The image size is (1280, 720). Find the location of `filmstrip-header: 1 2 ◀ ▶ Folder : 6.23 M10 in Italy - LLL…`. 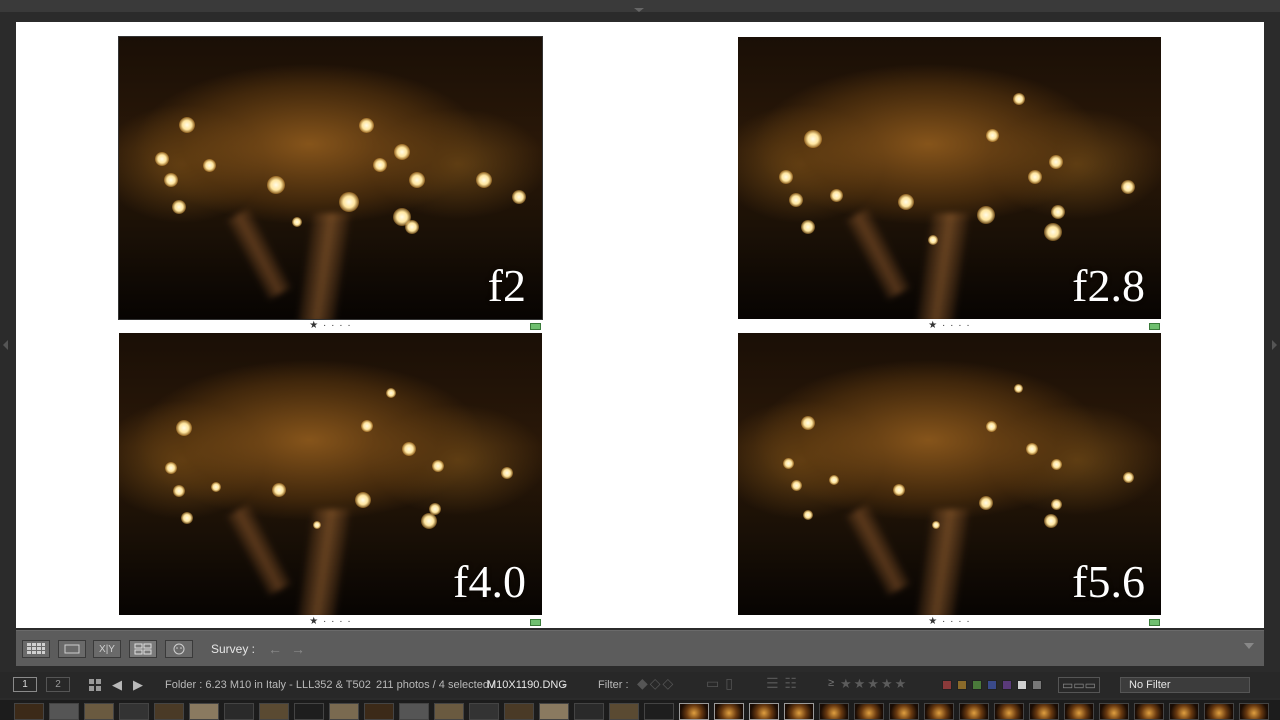

filmstrip-header: 1 2 ◀ ▶ Folder : 6.23 M10 in Italy - LLL… is located at coordinates (640, 685).